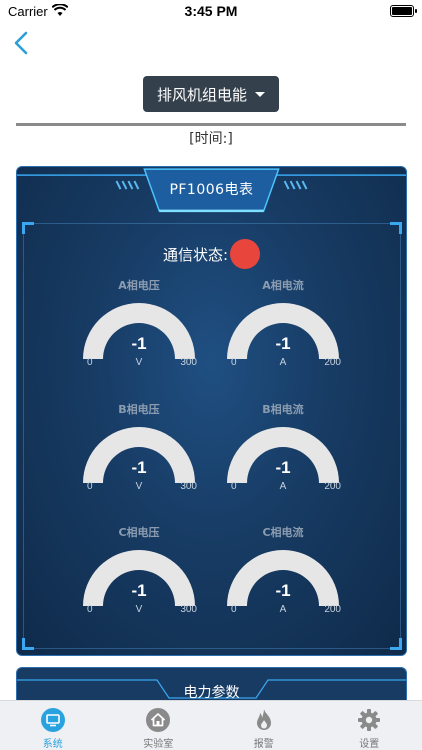 The image size is (422, 750). Describe the element at coordinates (283, 532) in the screenshot. I see `gauge-title: C相电流` at that location.